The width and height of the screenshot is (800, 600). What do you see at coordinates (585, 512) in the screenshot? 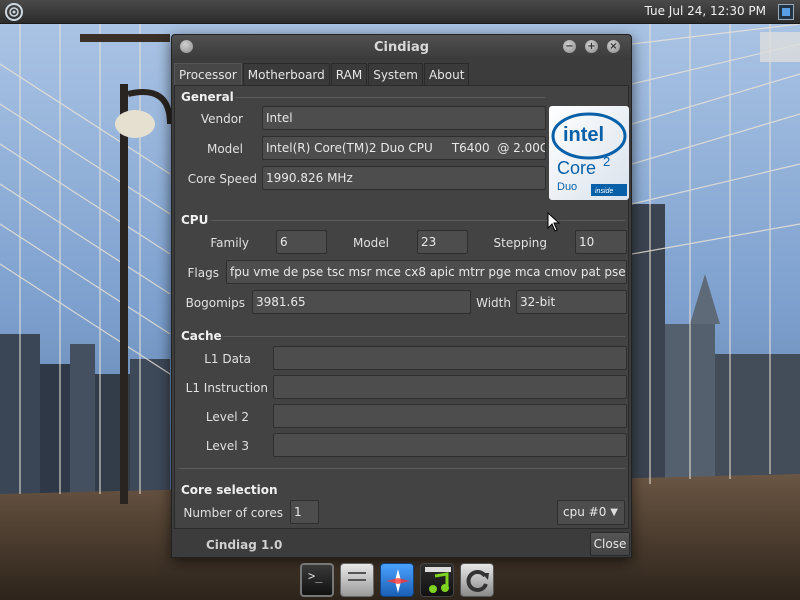
I see `cpu-select-value: cpu #0` at bounding box center [585, 512].